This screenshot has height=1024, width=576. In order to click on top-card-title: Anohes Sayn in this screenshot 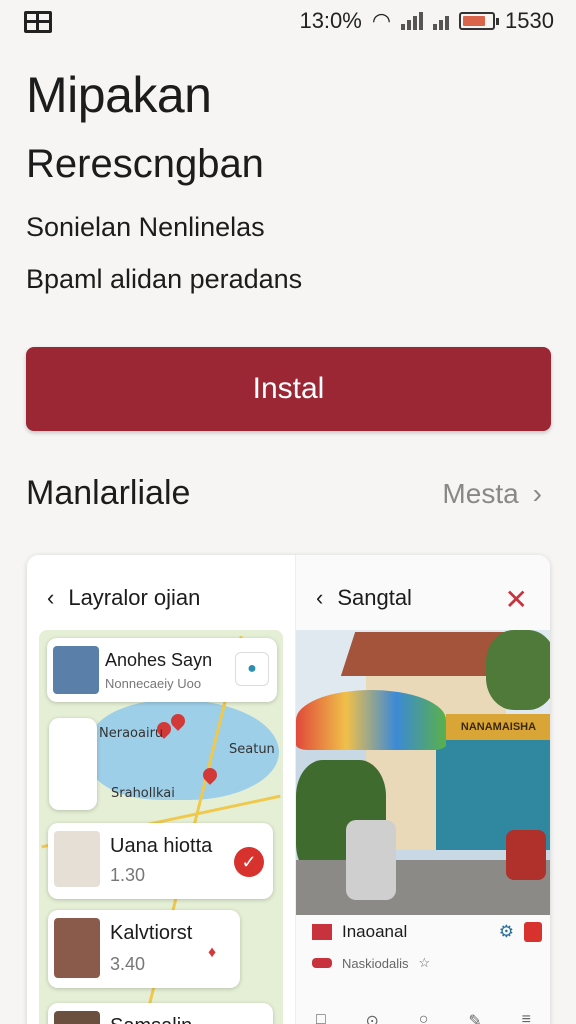, I will do `click(159, 660)`.